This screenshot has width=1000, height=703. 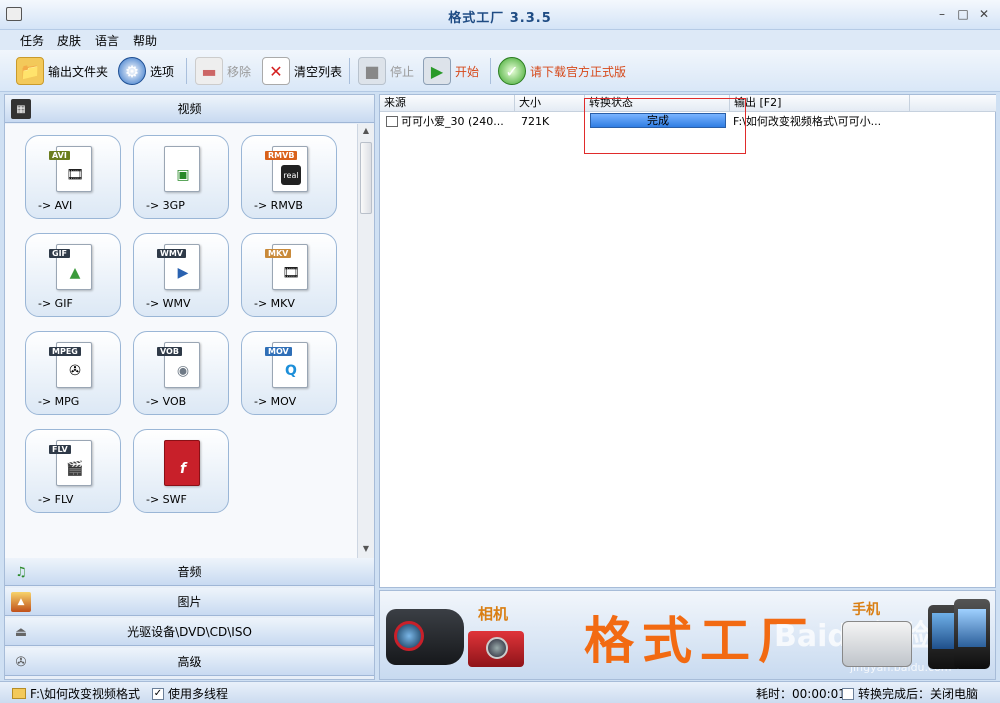 I want to click on menu-language: 语言, so click(x=107, y=40).